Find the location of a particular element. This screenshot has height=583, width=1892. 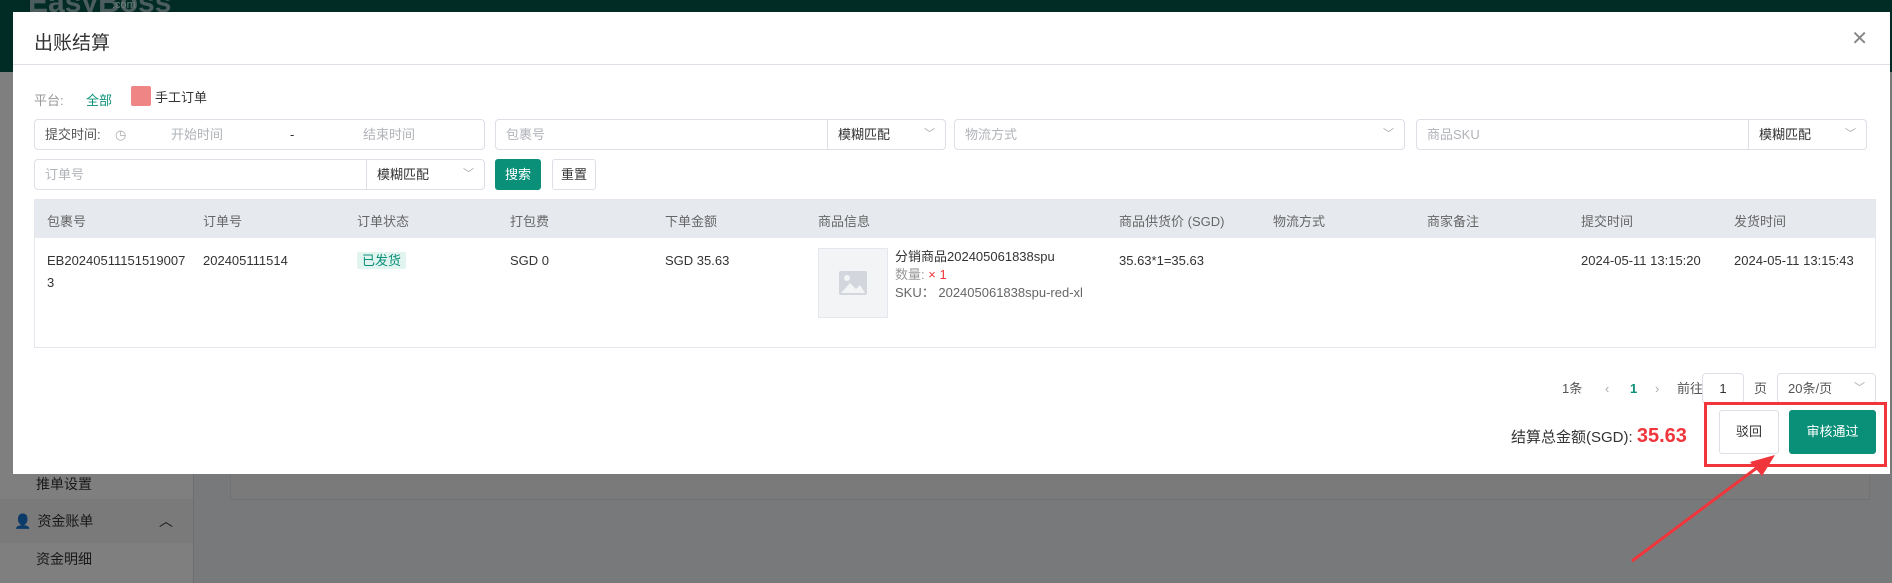

annotation-arrow is located at coordinates (1703, 509).